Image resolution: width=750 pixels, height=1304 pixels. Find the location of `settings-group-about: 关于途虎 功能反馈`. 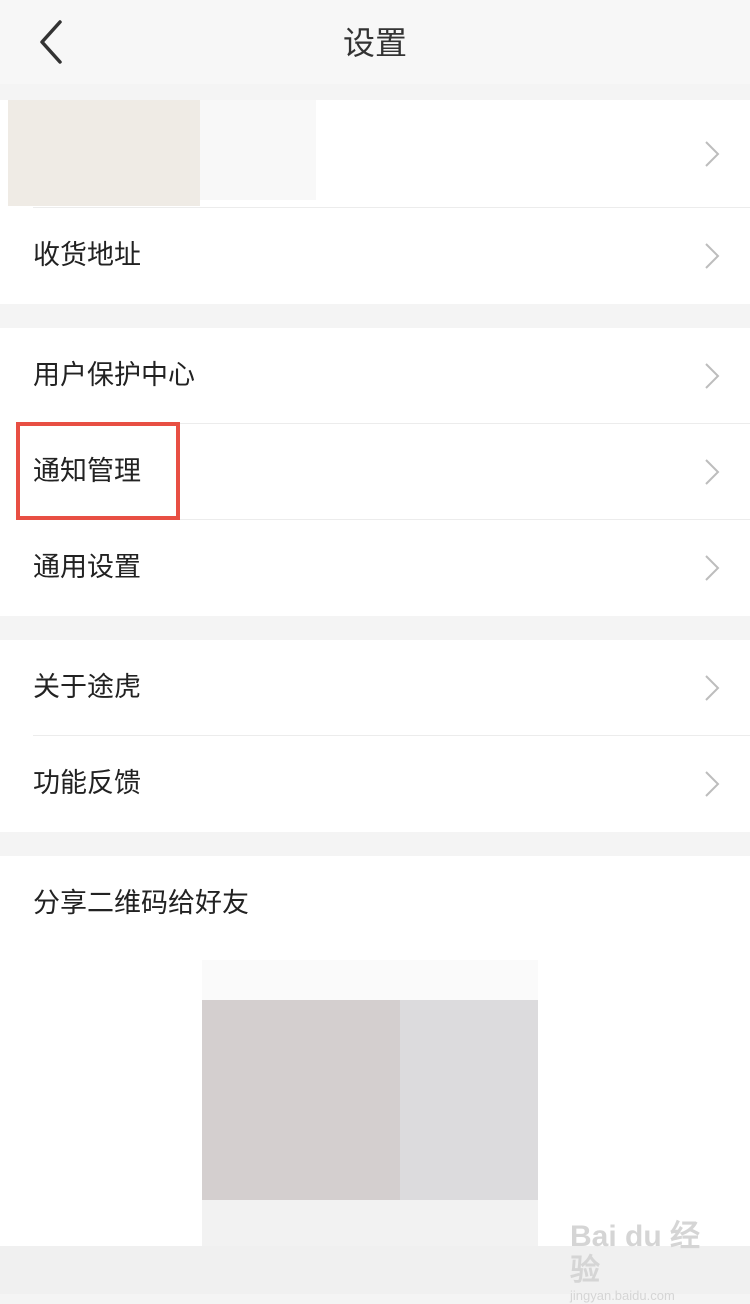

settings-group-about: 关于途虎 功能反馈 is located at coordinates (375, 736).